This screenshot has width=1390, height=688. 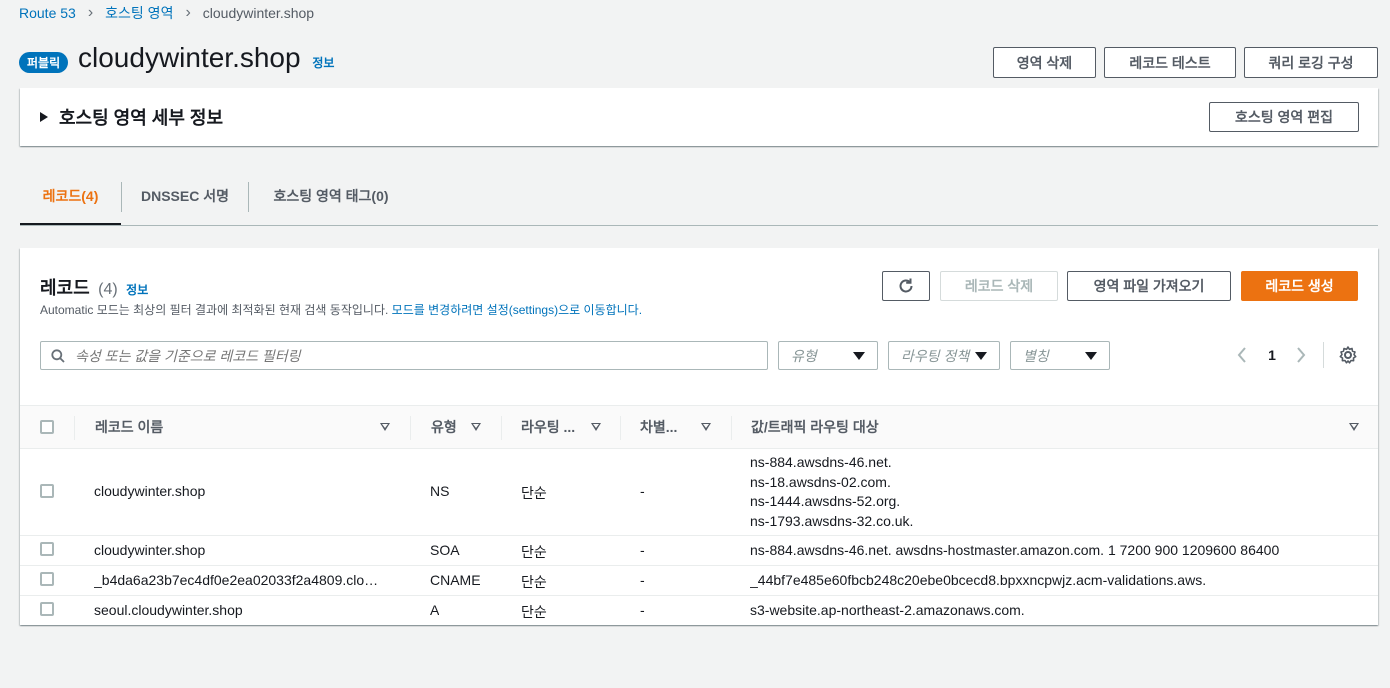 I want to click on chevron-right-icon, so click(x=1301, y=355).